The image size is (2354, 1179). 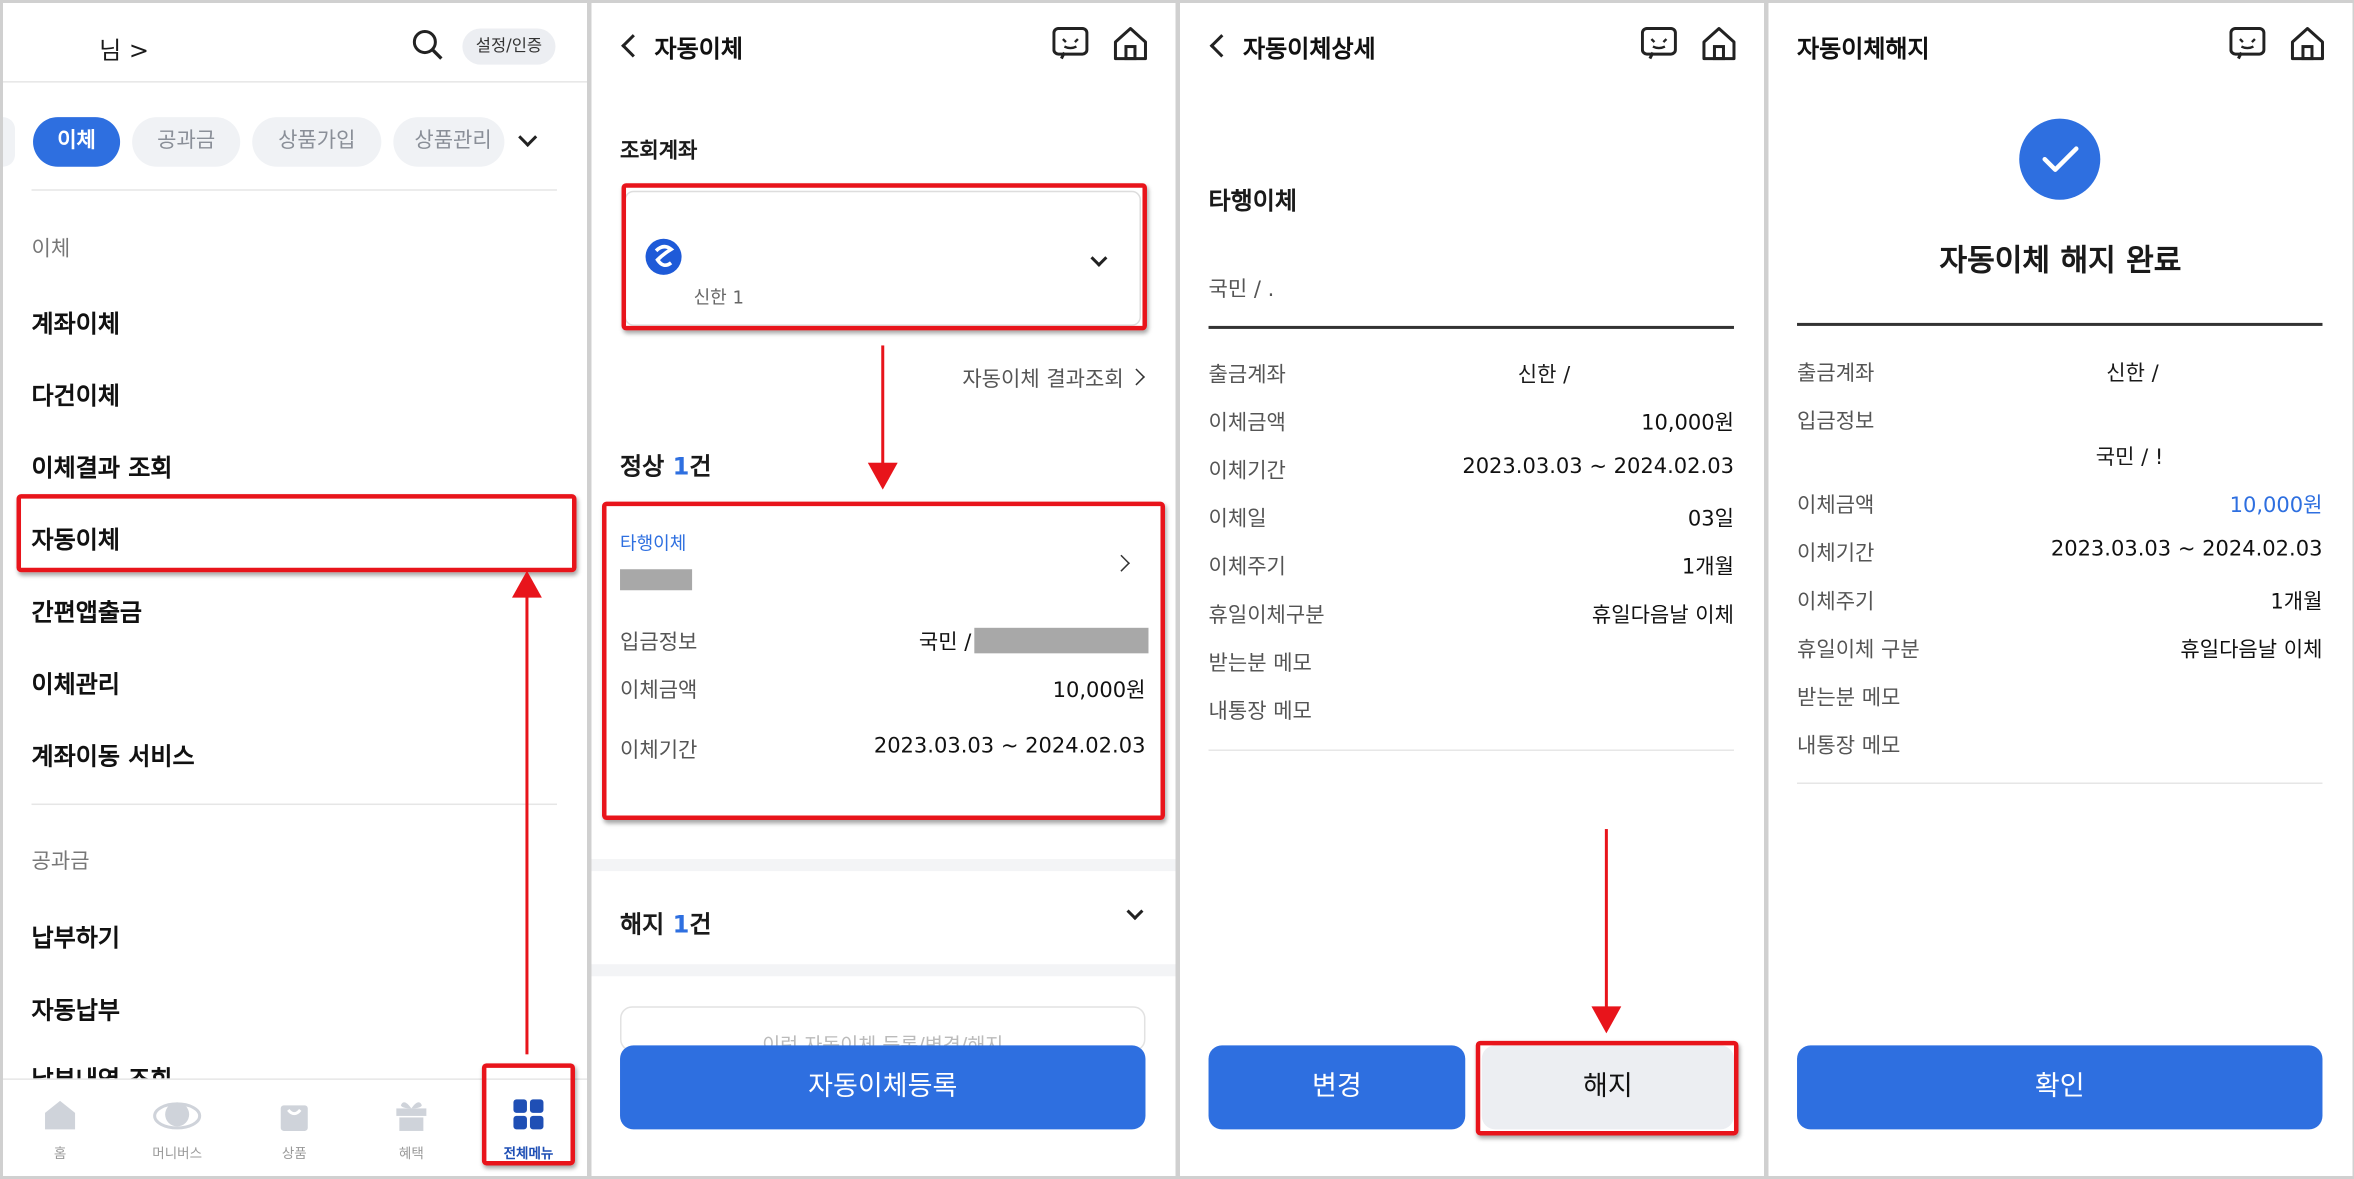 What do you see at coordinates (883, 1087) in the screenshot?
I see `register-auto-transfer-button: 자동이체등록` at bounding box center [883, 1087].